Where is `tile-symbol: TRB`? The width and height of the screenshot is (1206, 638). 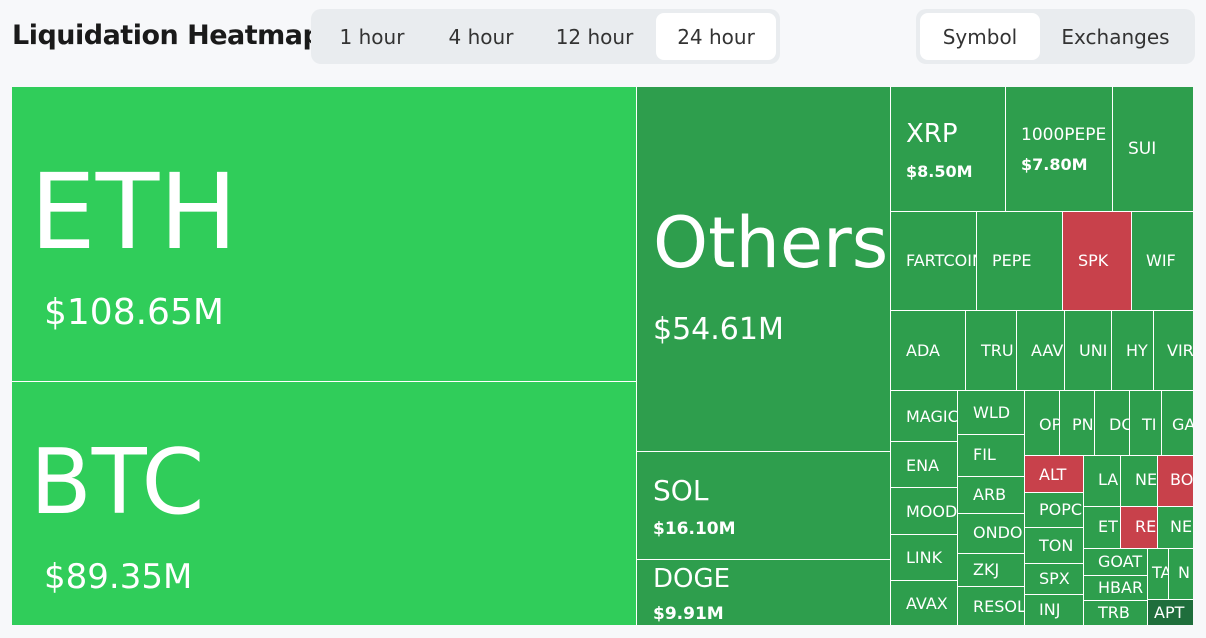 tile-symbol: TRB is located at coordinates (1114, 612).